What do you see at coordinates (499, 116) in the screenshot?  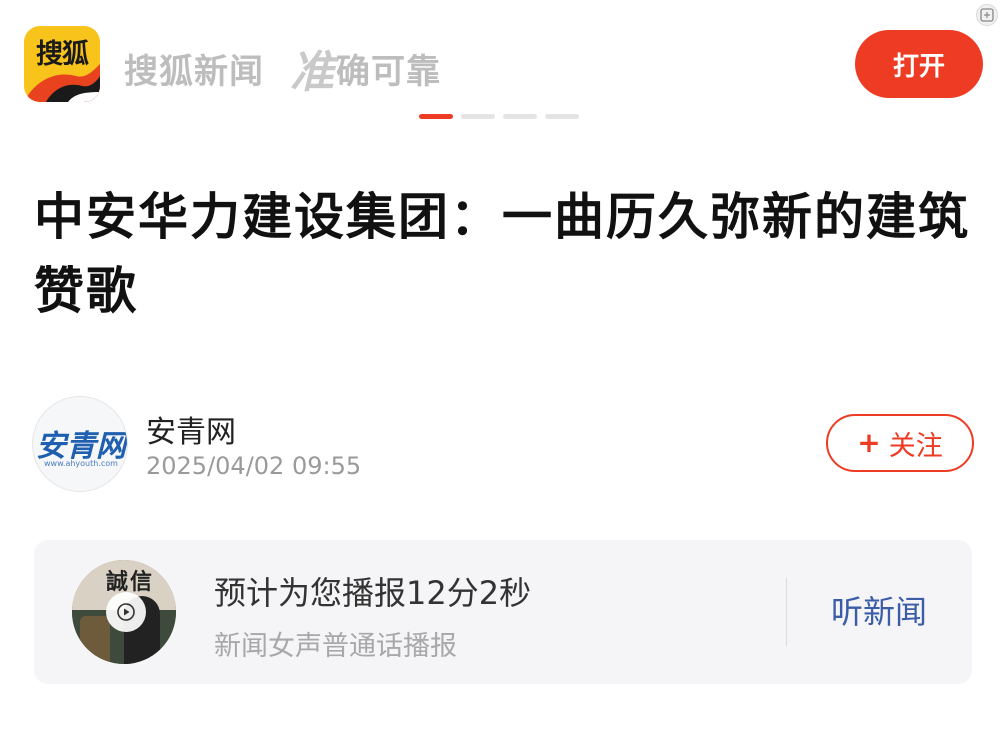 I see `carousel-indicator` at bounding box center [499, 116].